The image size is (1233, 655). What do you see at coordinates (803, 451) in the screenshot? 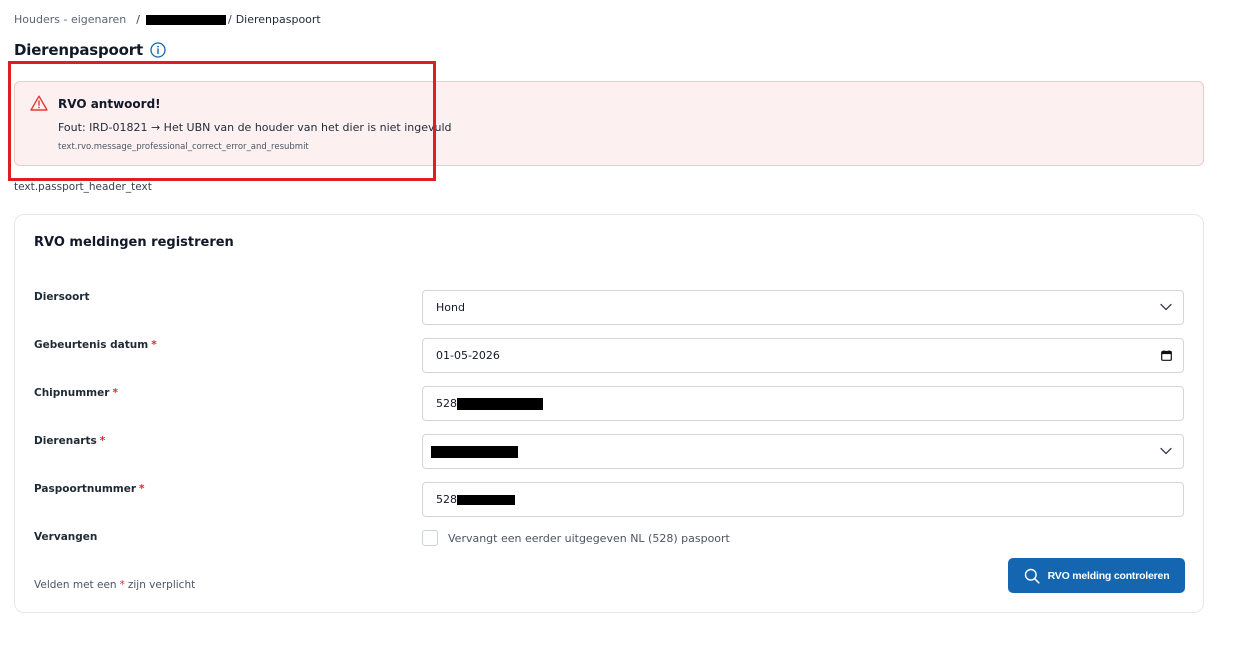
I see `dierenarts-select` at bounding box center [803, 451].